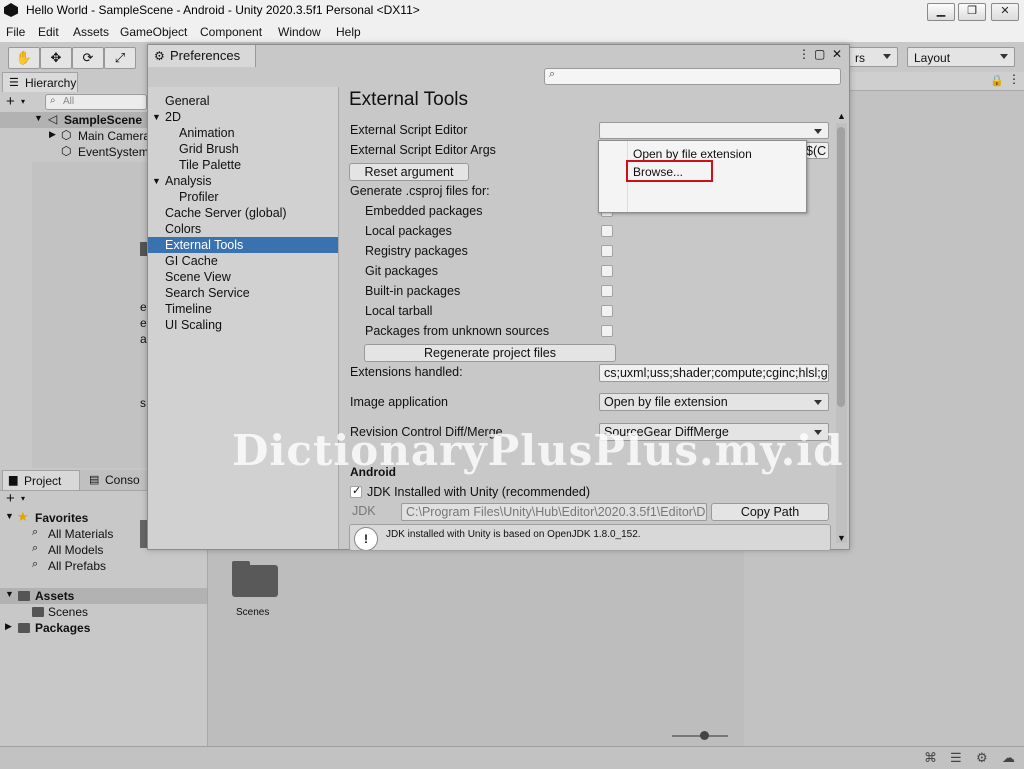  Describe the element at coordinates (243, 117) in the screenshot. I see `nav-item: ▼ 2D` at that location.